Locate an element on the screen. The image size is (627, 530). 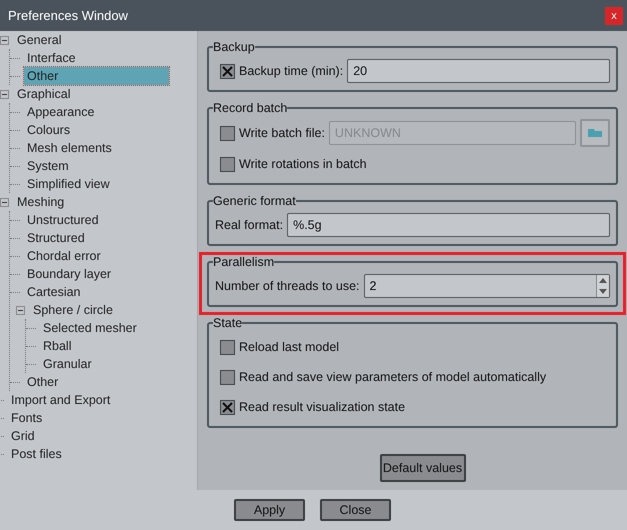
tree-item: Boundary layer is located at coordinates (69, 274).